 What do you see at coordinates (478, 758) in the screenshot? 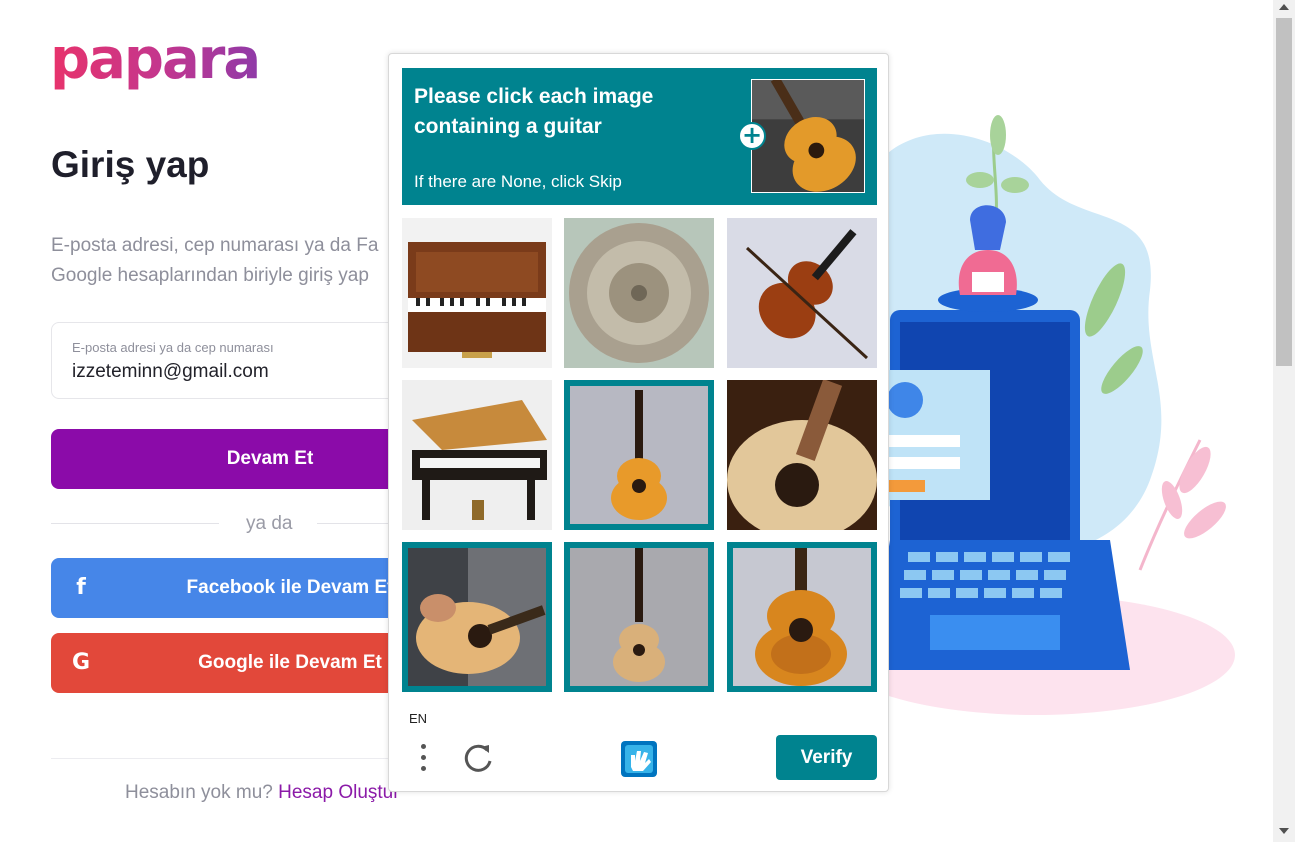
I see `refresh-icon` at bounding box center [478, 758].